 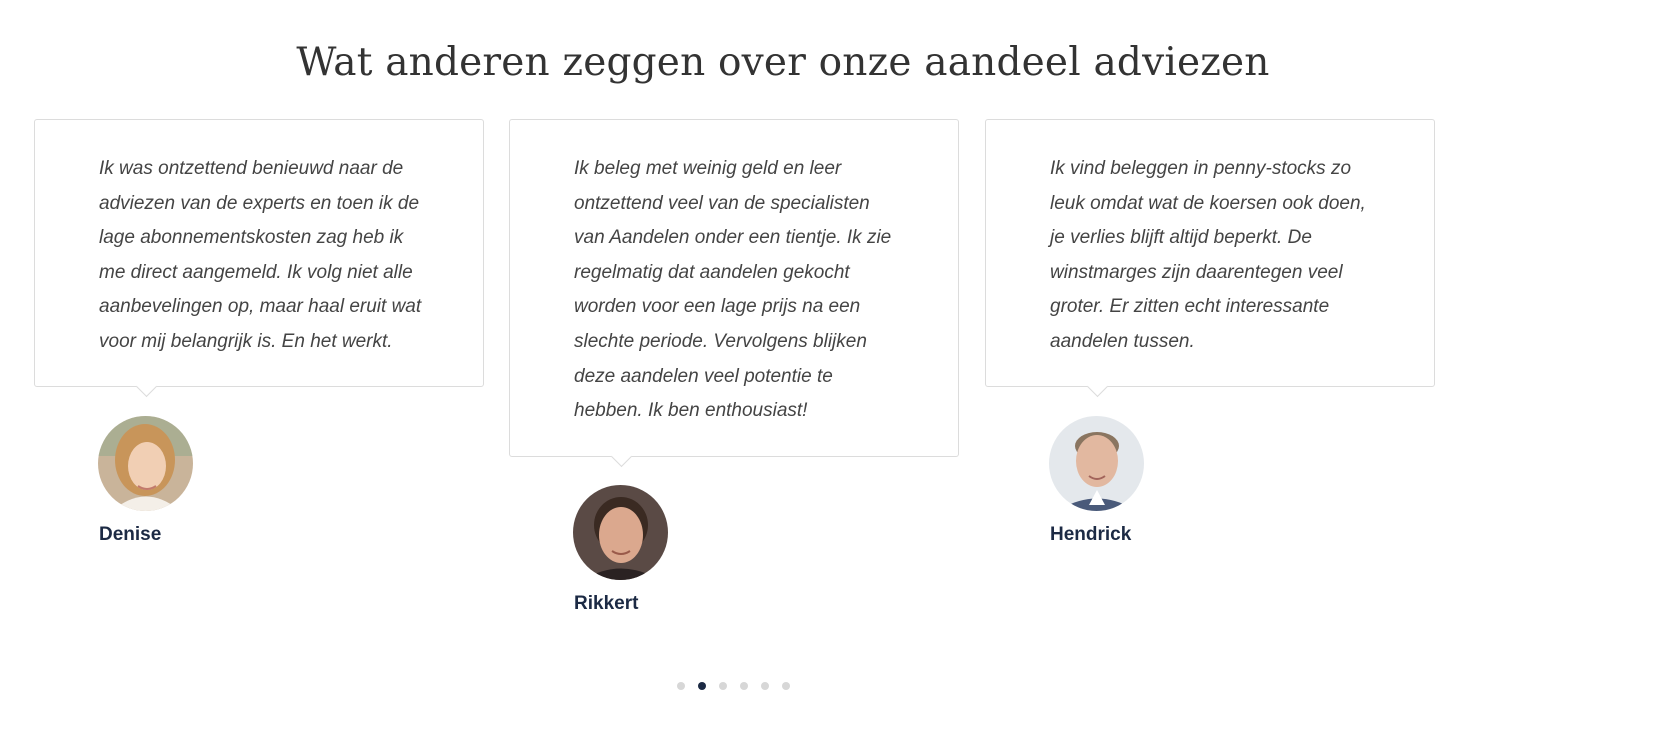 I want to click on testimonial-name: Hendrick, so click(x=1091, y=534).